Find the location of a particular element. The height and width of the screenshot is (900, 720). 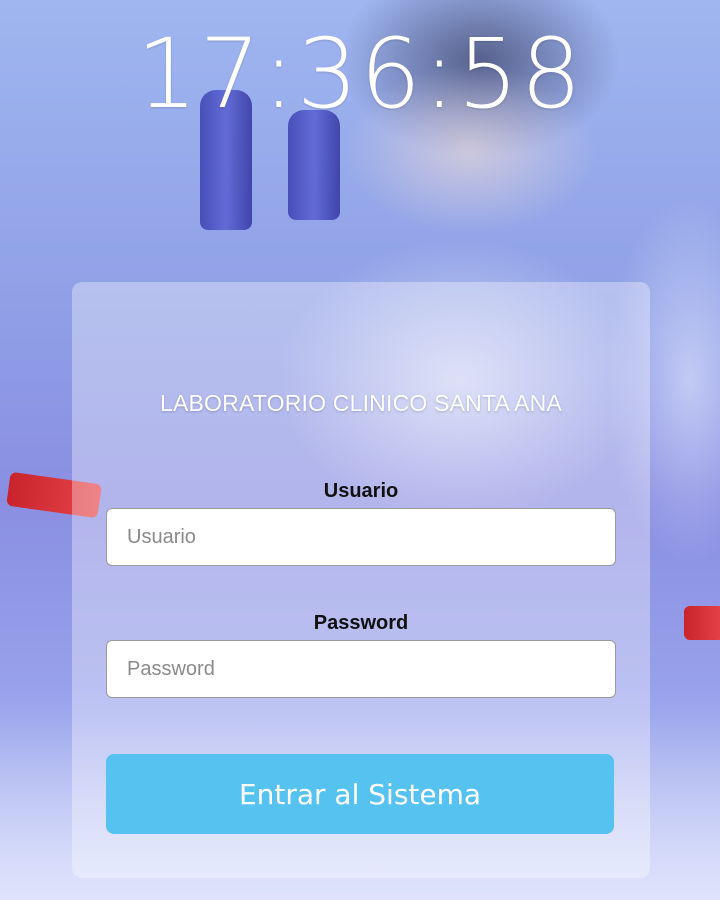

username-label: Usuario is located at coordinates (361, 491).